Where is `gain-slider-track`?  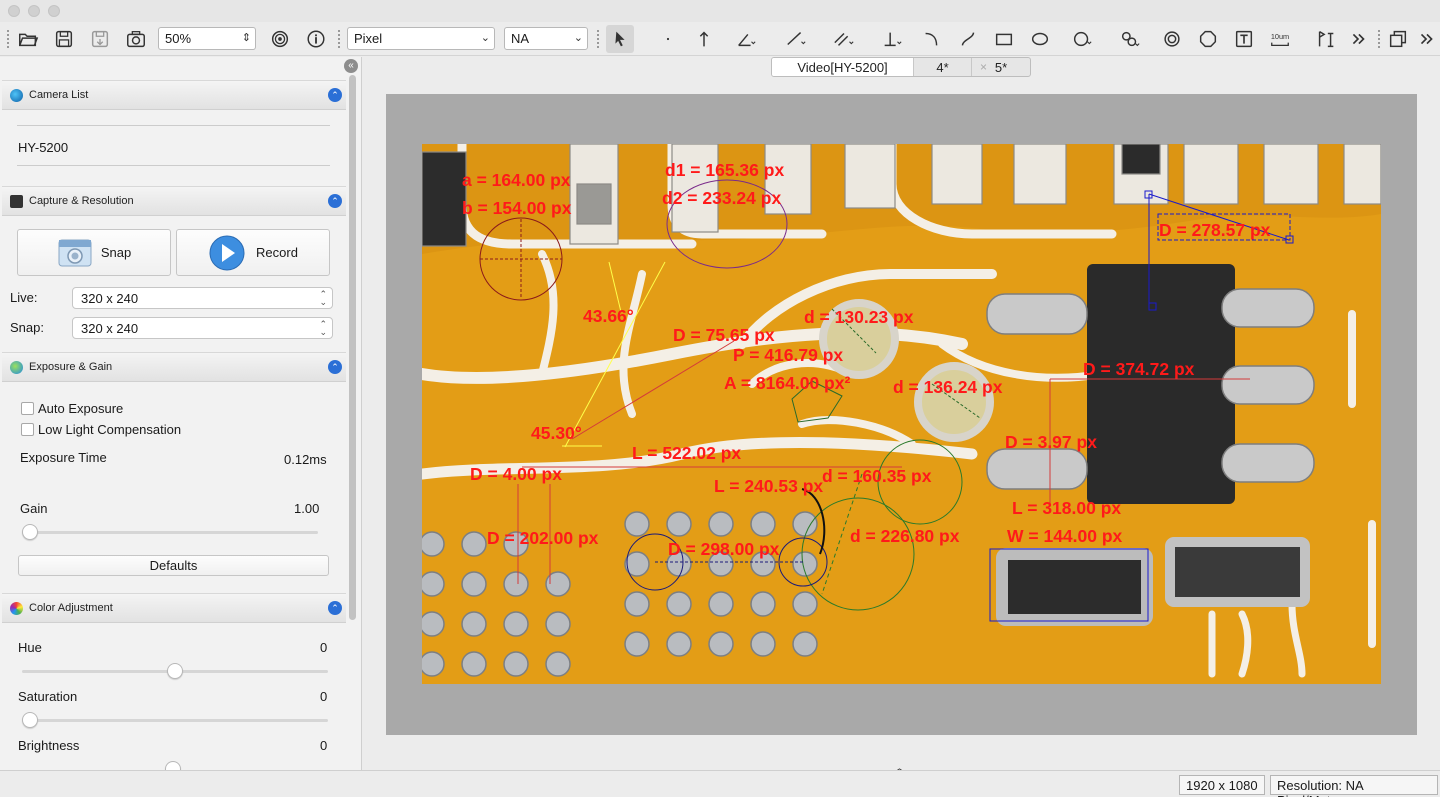
gain-slider-track is located at coordinates (170, 532).